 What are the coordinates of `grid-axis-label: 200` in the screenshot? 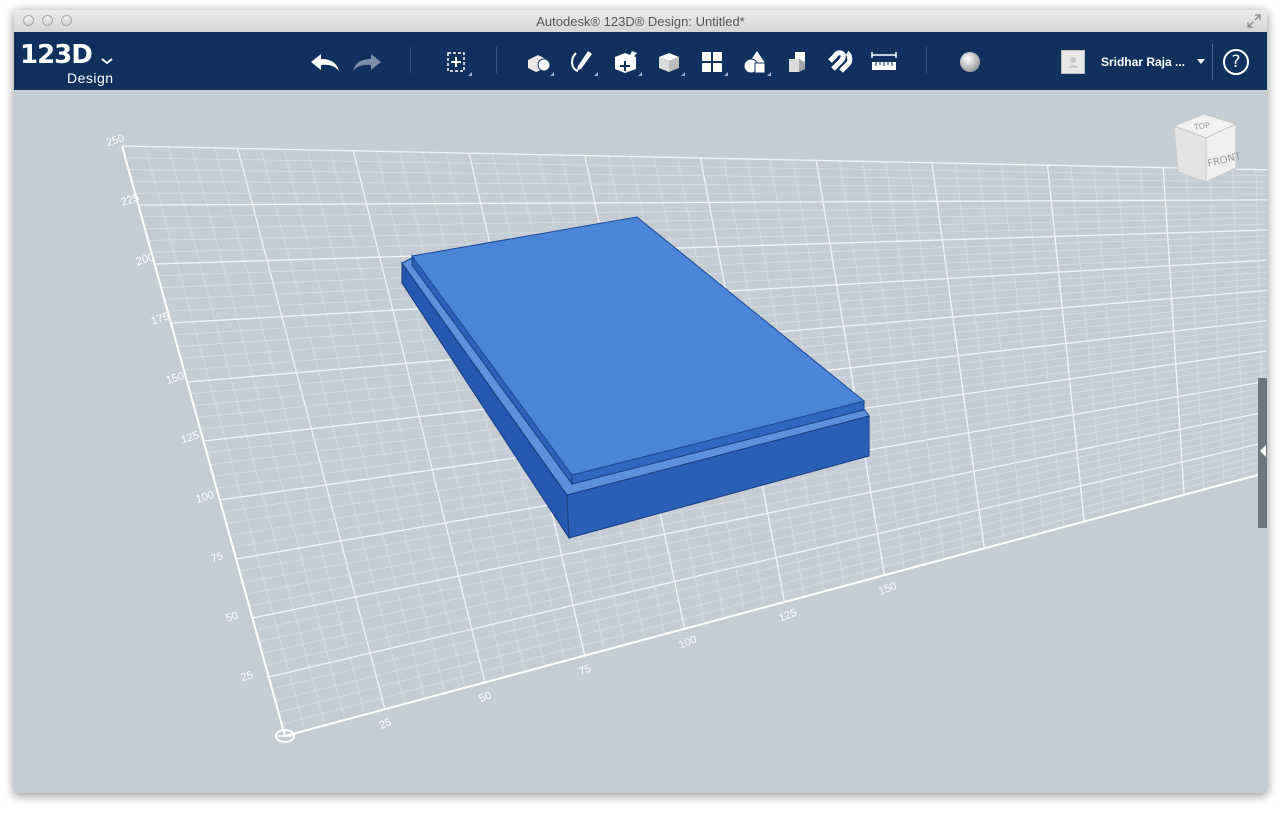 It's located at (145, 259).